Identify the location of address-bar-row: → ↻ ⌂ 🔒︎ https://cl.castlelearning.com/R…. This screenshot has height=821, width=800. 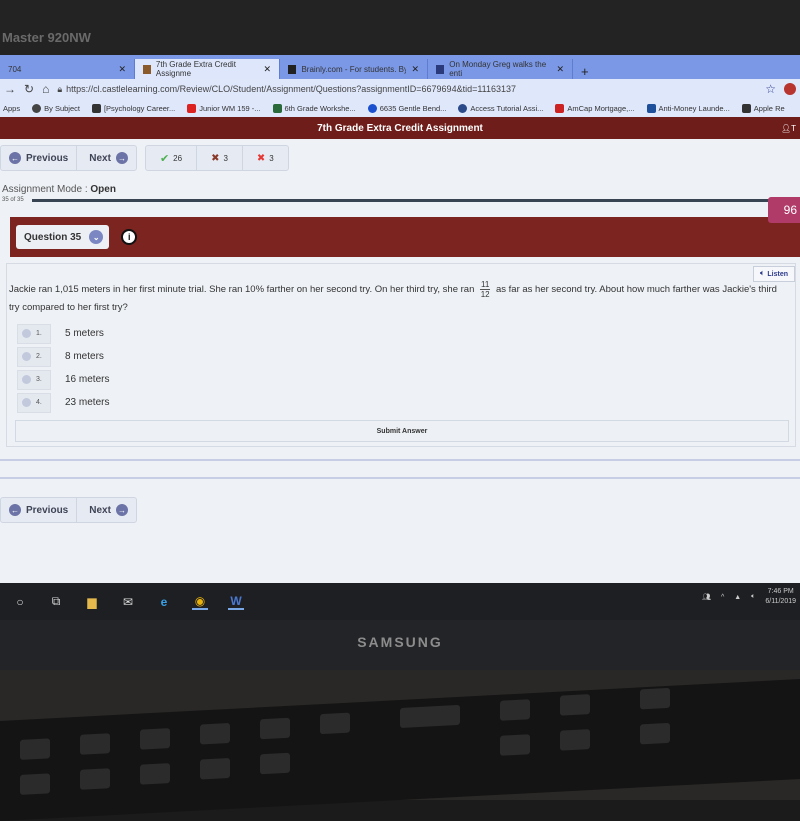
(400, 89).